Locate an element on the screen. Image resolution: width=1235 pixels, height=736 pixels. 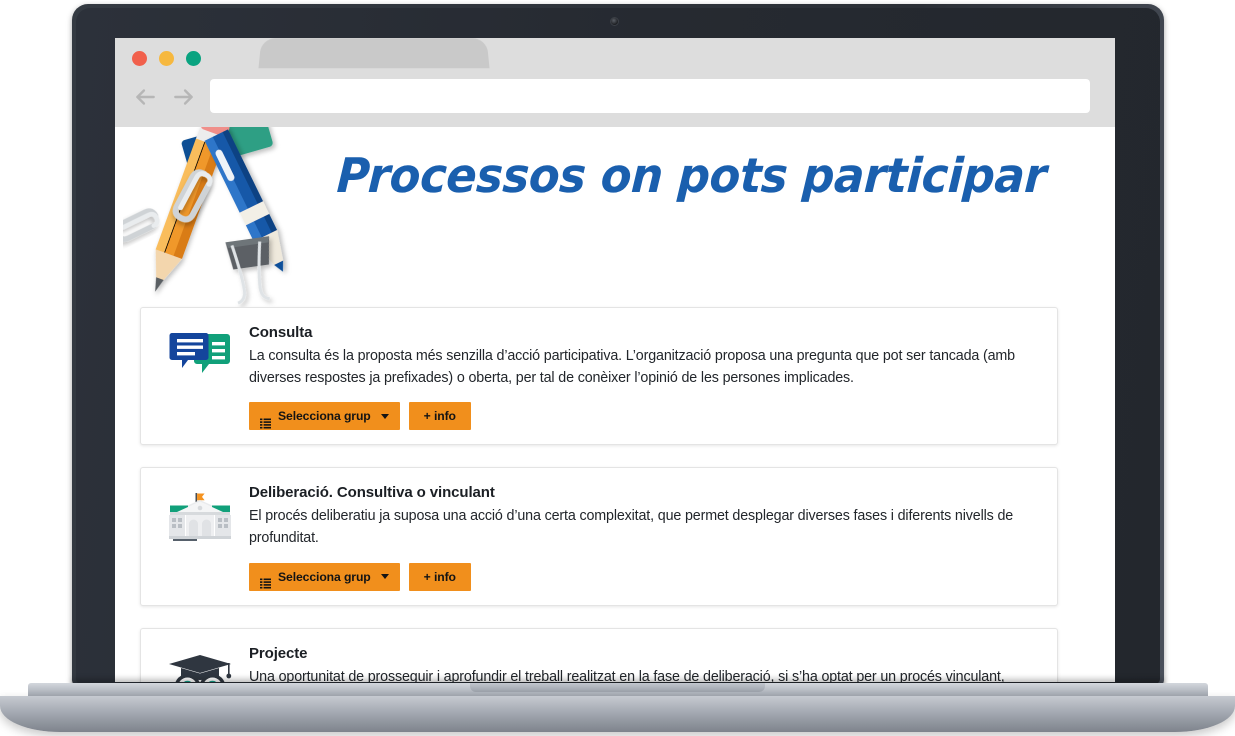
browser-chrome is located at coordinates (615, 82).